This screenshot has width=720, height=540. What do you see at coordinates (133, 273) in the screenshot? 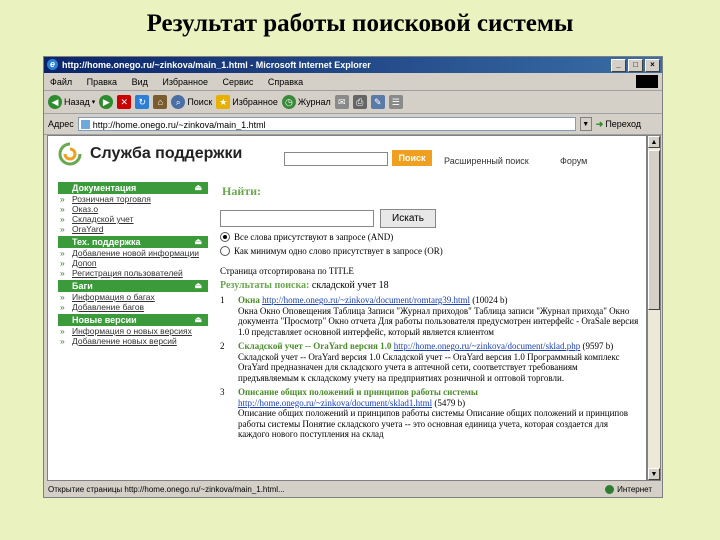
I see `nav-link: Регистрация пользователей` at bounding box center [133, 273].